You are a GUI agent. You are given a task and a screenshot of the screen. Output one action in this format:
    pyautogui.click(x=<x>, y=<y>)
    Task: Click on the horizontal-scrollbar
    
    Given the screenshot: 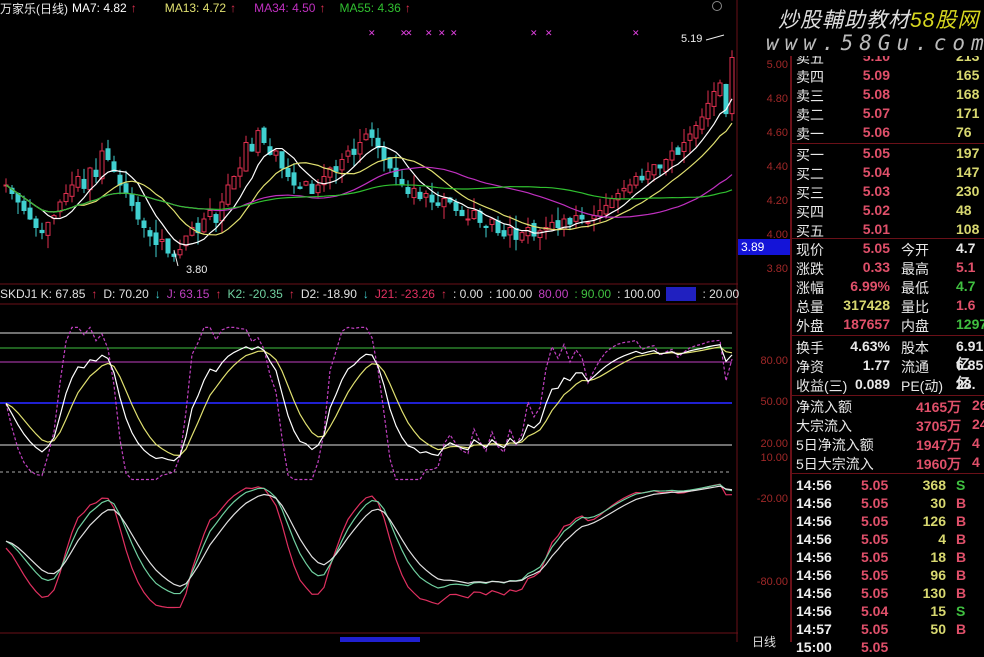 What is the action you would take?
    pyautogui.click(x=380, y=639)
    